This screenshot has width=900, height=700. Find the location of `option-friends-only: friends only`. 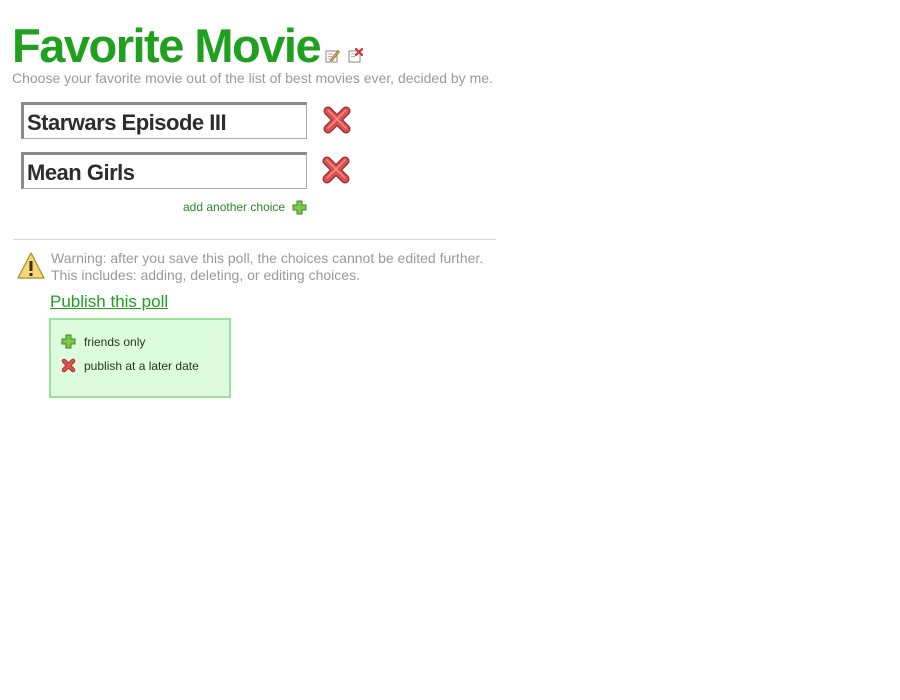

option-friends-only: friends only is located at coordinates (103, 341).